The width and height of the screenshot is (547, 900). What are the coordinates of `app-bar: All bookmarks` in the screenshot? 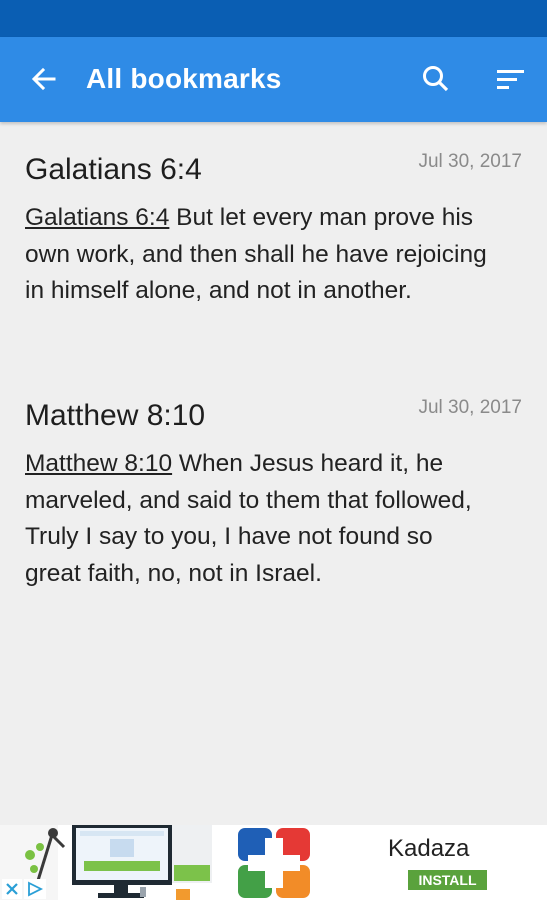 It's located at (273, 79).